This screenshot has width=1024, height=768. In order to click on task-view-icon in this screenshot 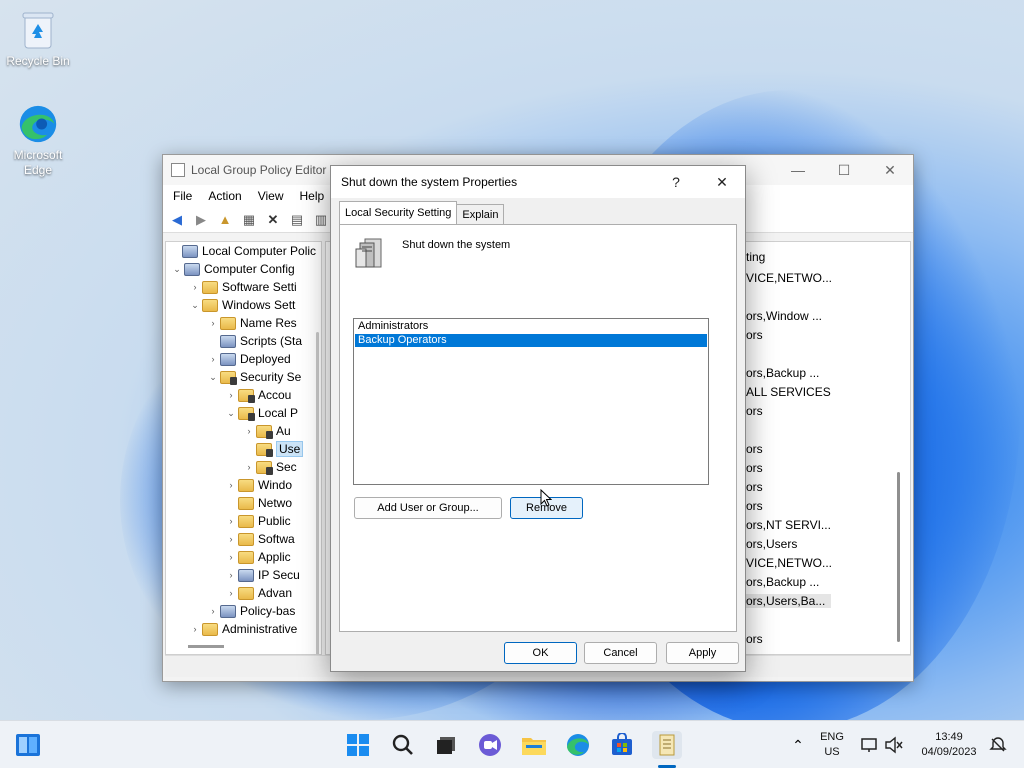, I will do `click(446, 745)`.